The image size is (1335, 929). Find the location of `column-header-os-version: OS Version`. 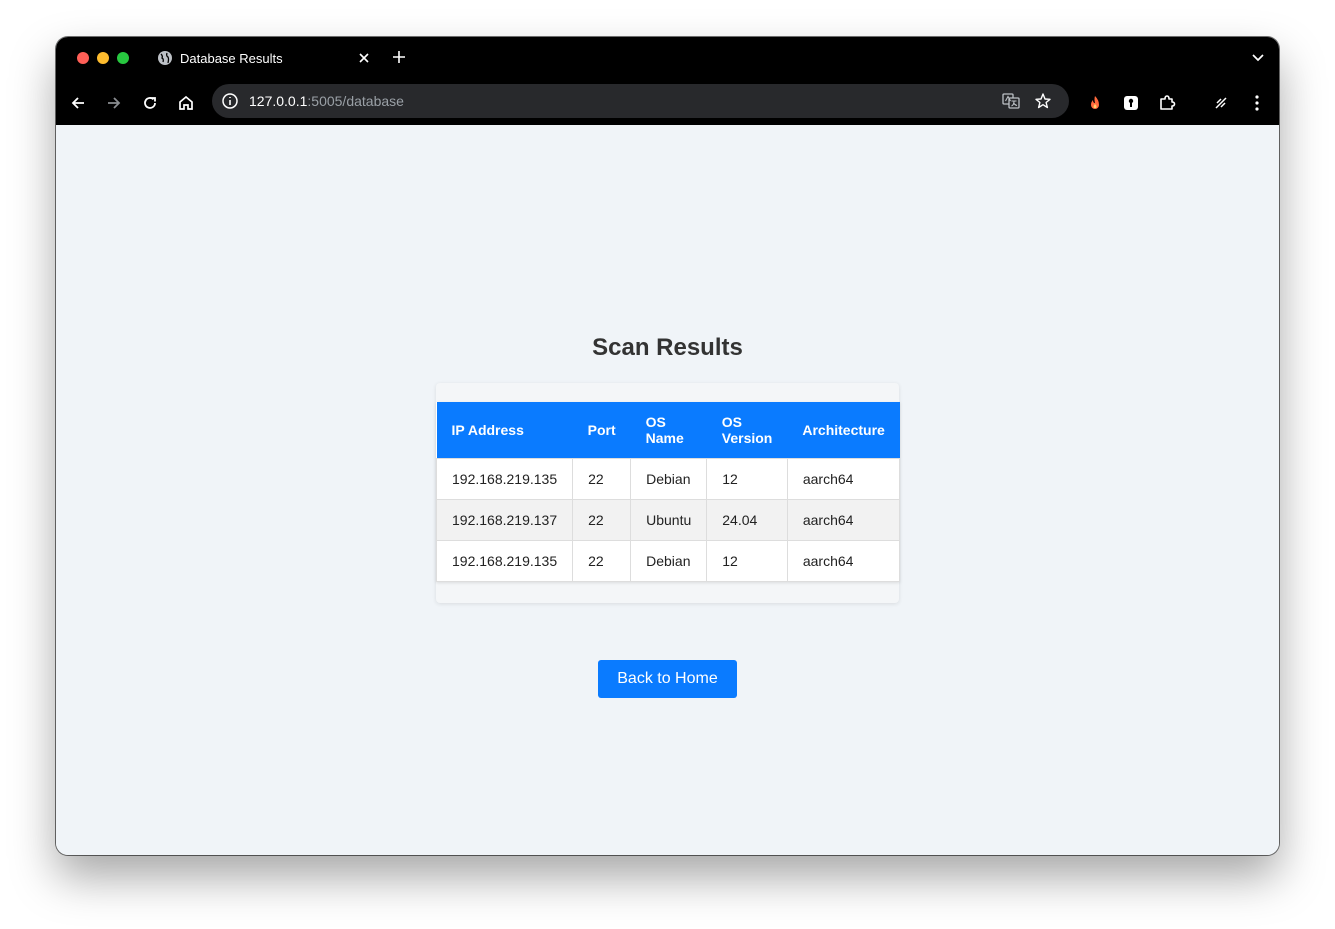

column-header-os-version: OS Version is located at coordinates (747, 430).